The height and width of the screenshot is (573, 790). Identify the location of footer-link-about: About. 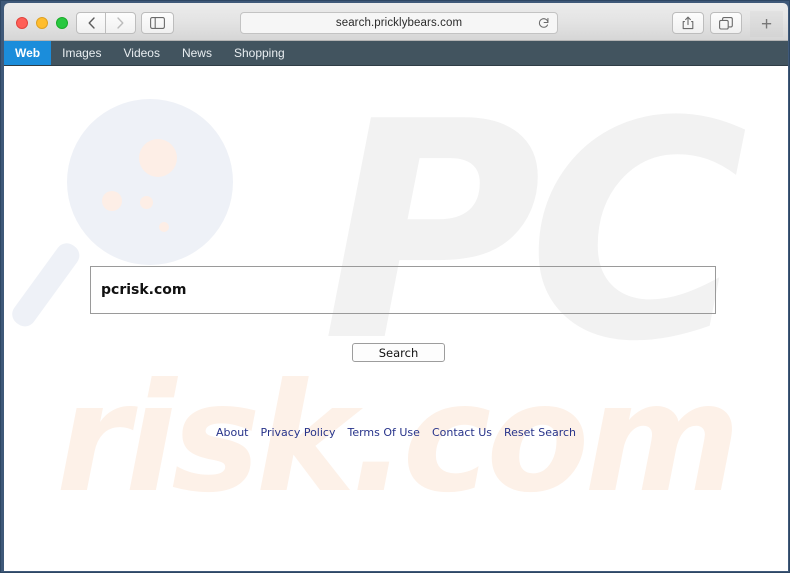
(232, 432).